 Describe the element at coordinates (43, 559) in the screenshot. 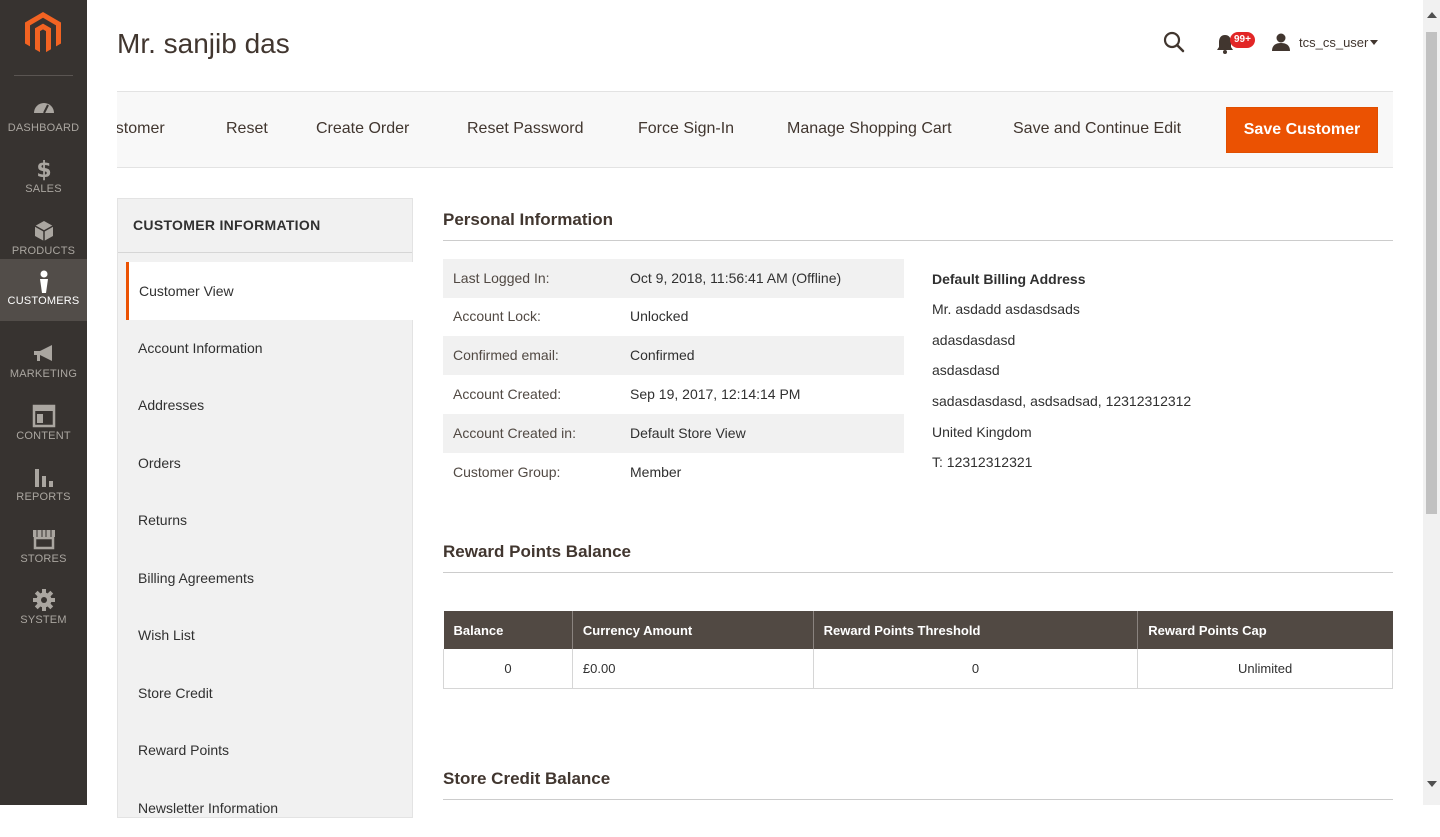

I see `nav-stores-label: STORES` at that location.